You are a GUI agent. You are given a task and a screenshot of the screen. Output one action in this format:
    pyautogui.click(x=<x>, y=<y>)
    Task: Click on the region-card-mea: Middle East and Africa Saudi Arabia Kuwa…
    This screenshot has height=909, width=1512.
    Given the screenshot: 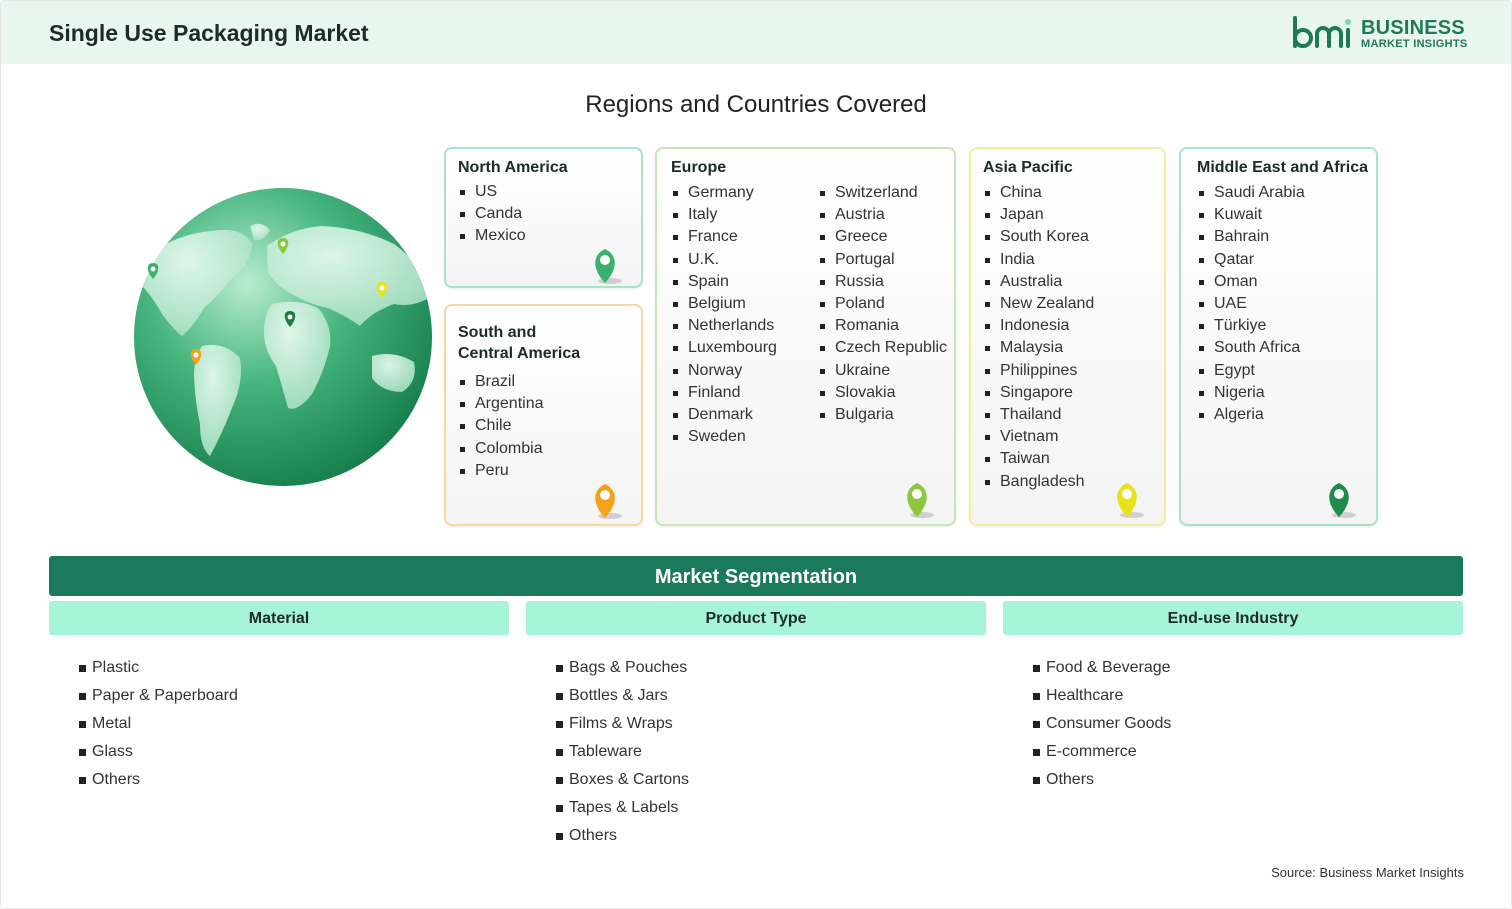 What is the action you would take?
    pyautogui.click(x=1278, y=336)
    